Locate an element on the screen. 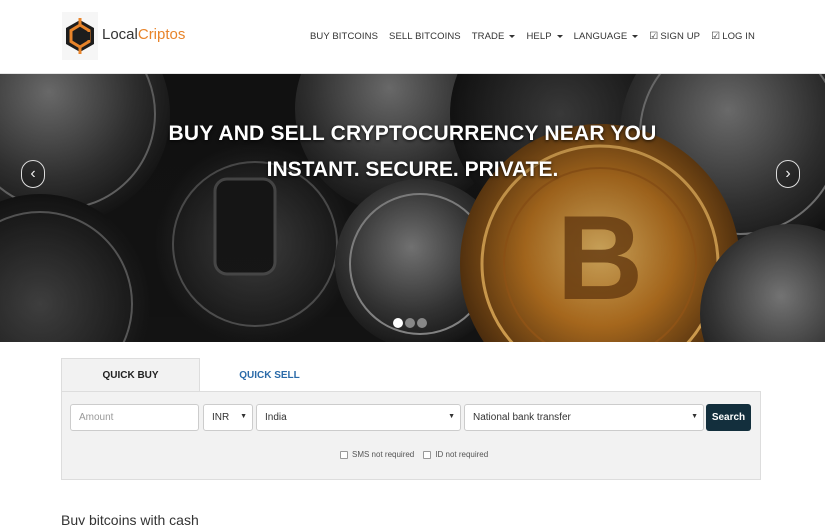  nav-item-sell-bitcoins: SELL BITCOINS is located at coordinates (425, 36).